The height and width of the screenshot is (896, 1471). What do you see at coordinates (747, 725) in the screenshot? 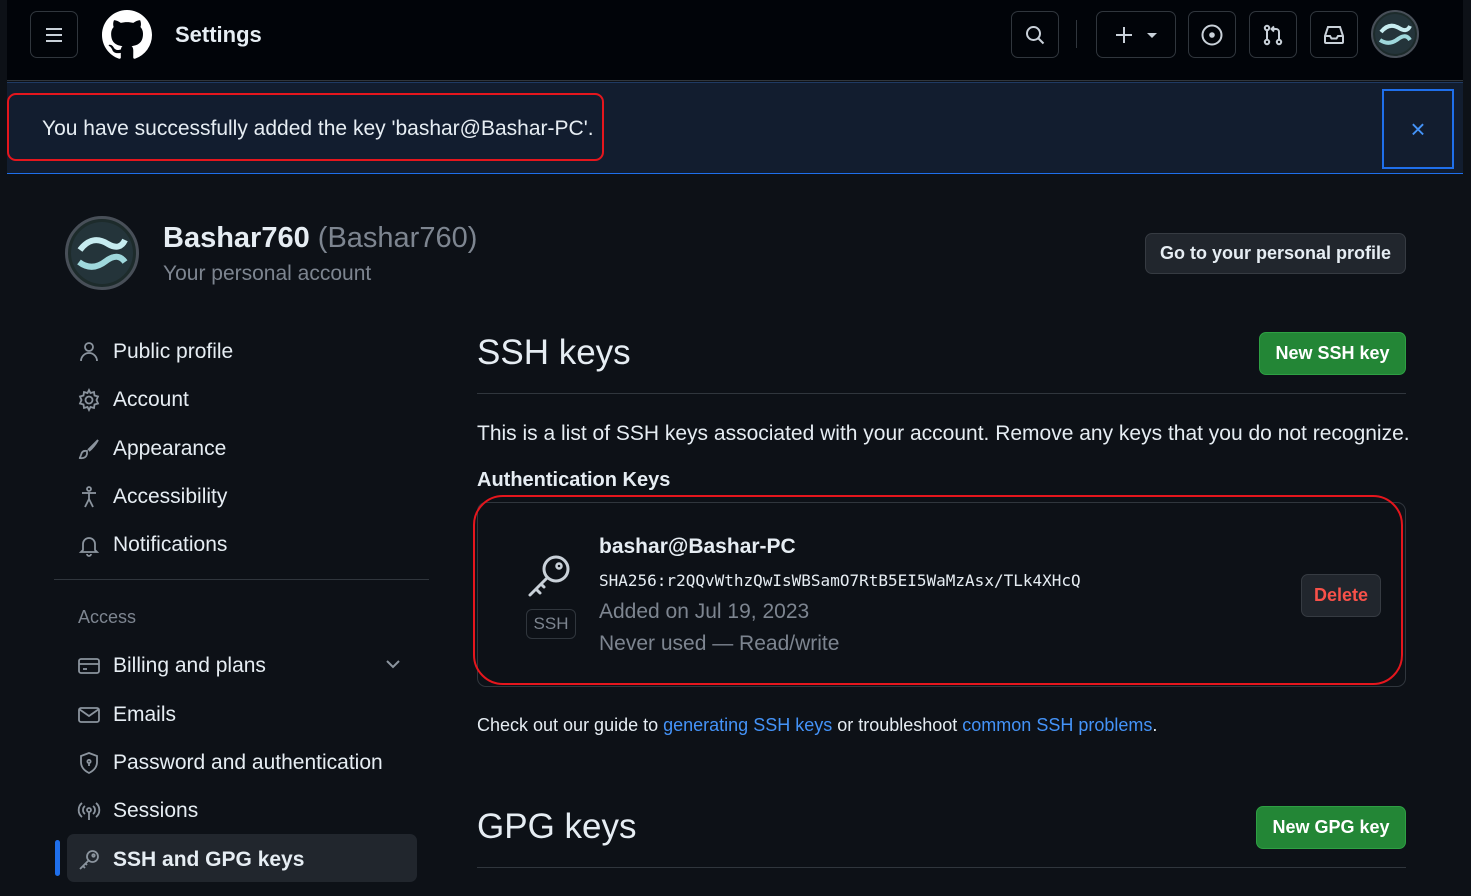
I see `generating-ssh-keys-link: generating SSH keys` at bounding box center [747, 725].